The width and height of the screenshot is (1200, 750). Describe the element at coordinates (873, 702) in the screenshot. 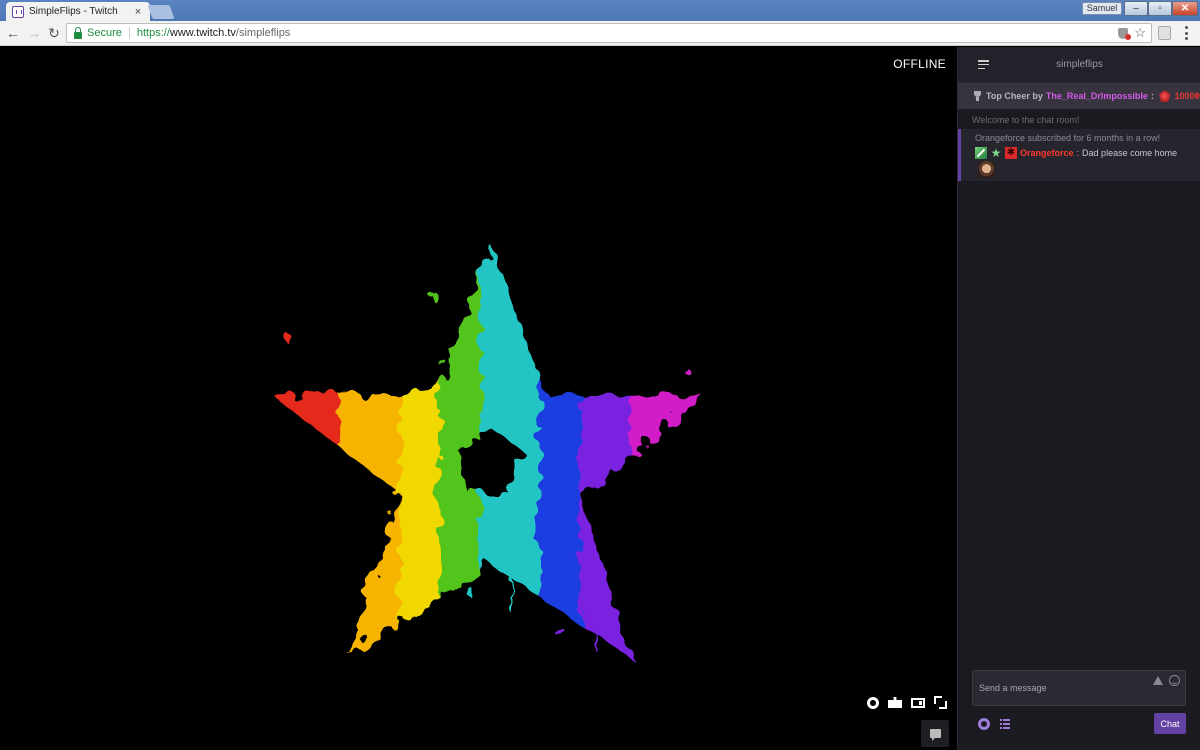

I see `gear-icon` at that location.